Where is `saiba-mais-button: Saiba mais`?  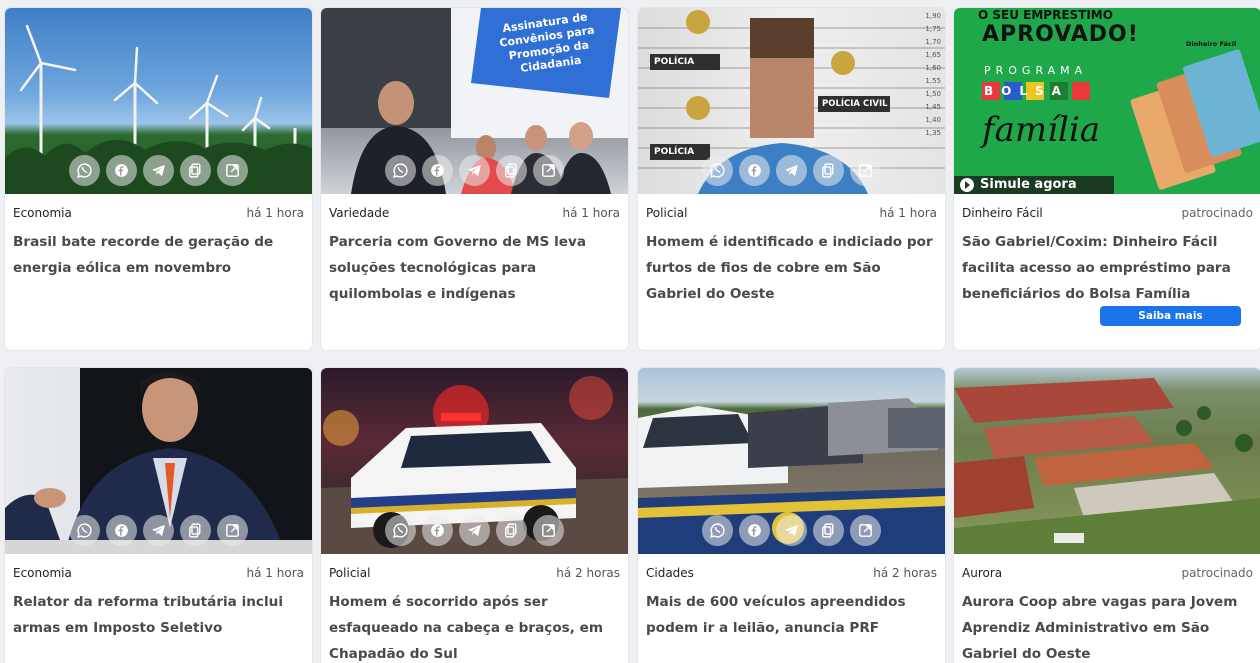 saiba-mais-button: Saiba mais is located at coordinates (1170, 316).